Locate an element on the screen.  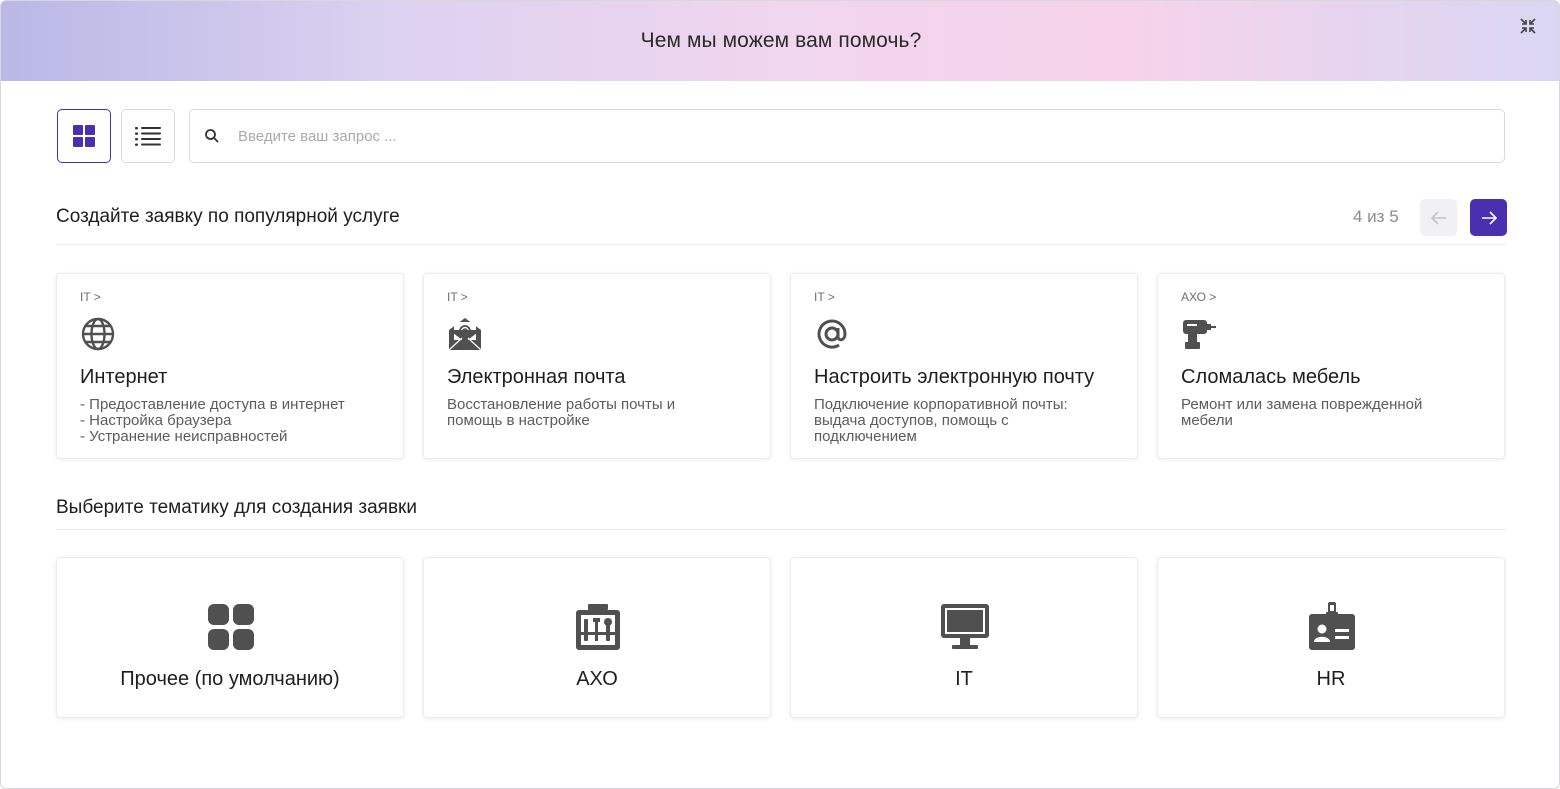
toolbox-icon is located at coordinates (598, 627).